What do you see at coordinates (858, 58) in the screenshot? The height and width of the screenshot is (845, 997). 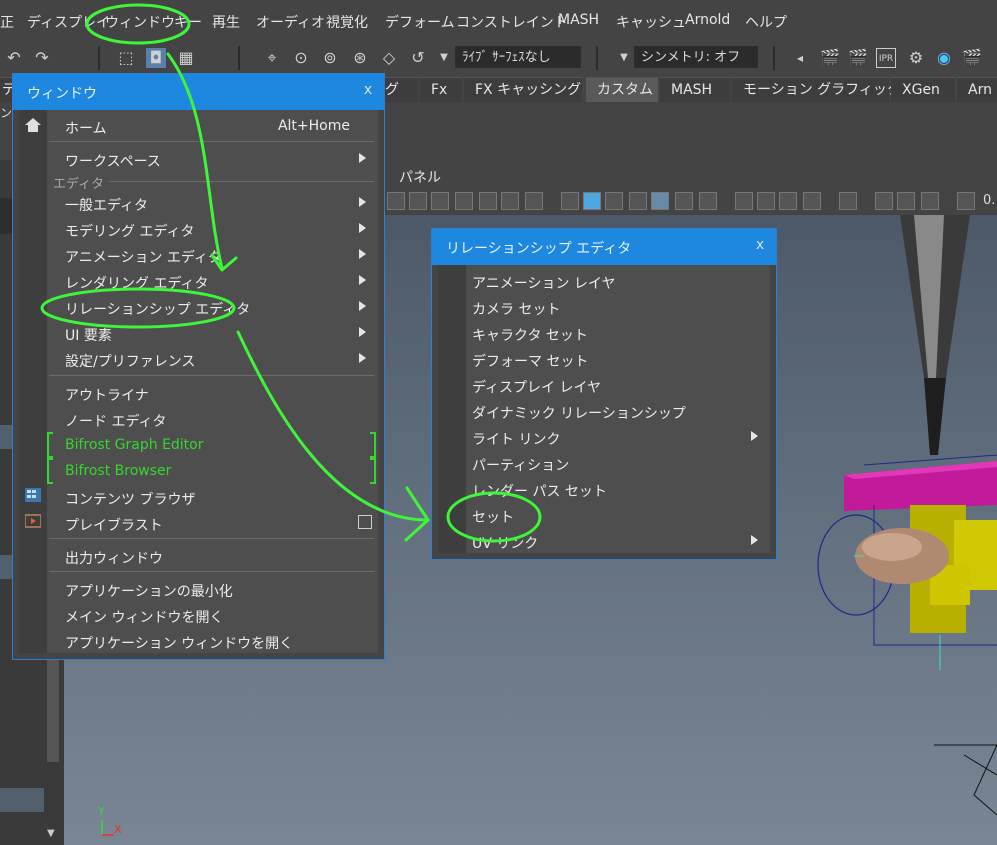 I see `render-frame-icon: 🎬` at bounding box center [858, 58].